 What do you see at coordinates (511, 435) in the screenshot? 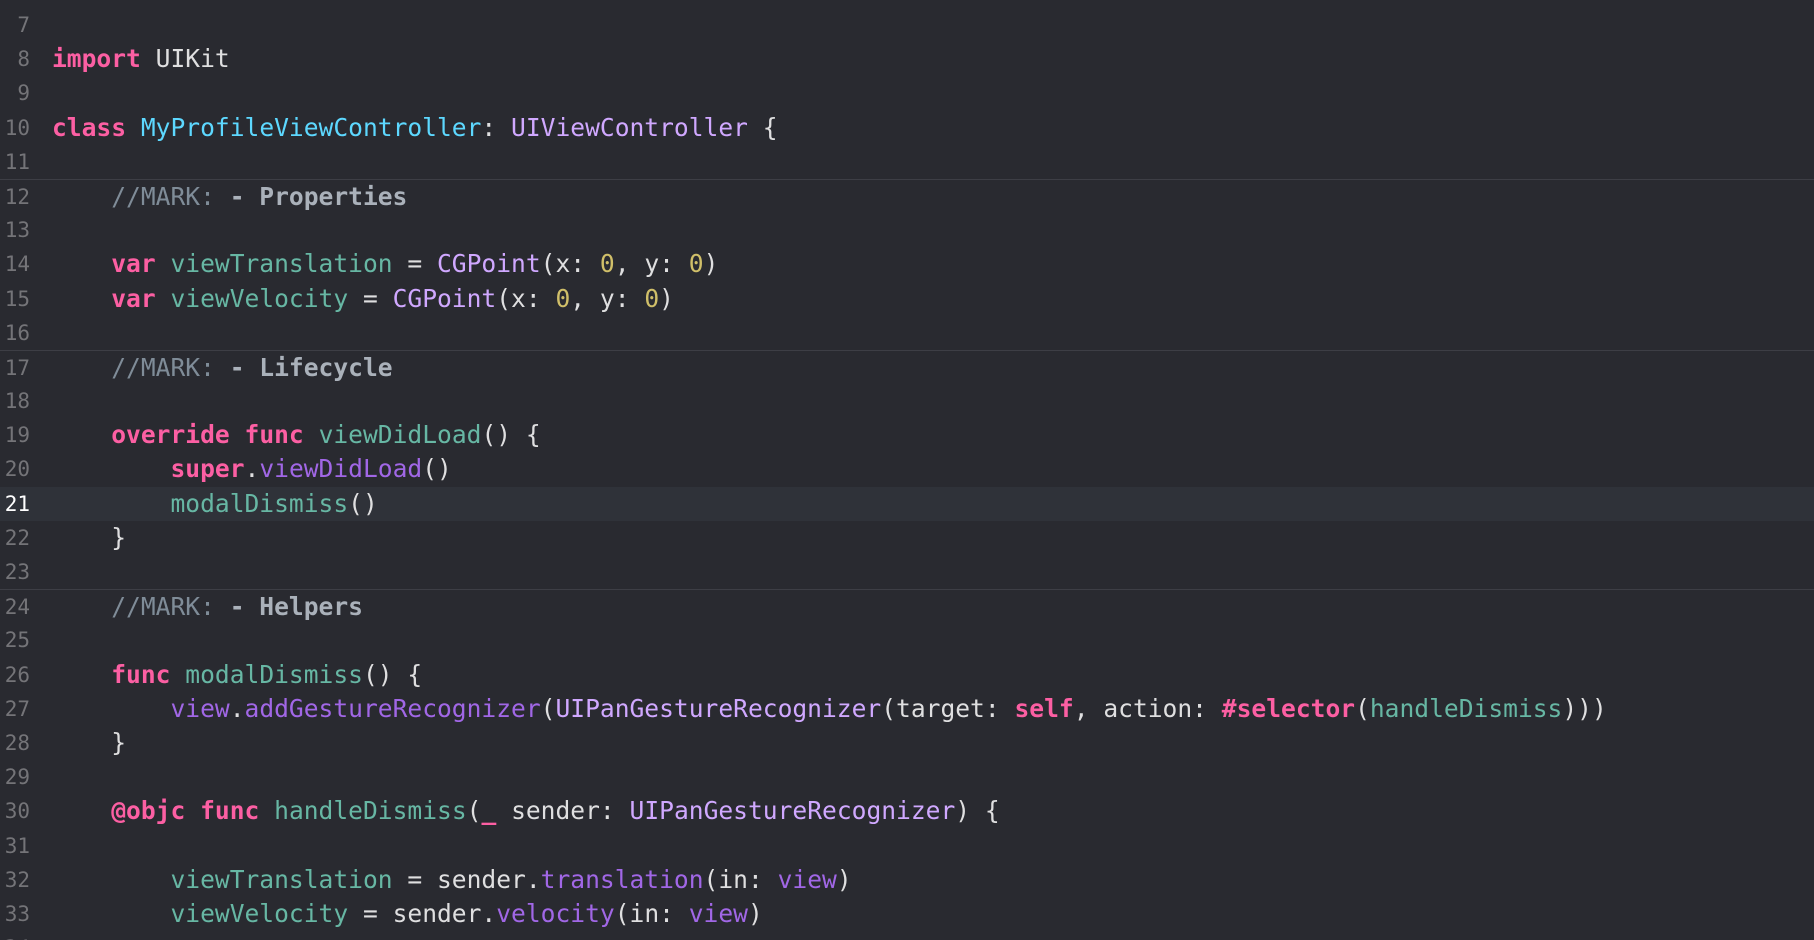
I see `code-token: () {` at bounding box center [511, 435].